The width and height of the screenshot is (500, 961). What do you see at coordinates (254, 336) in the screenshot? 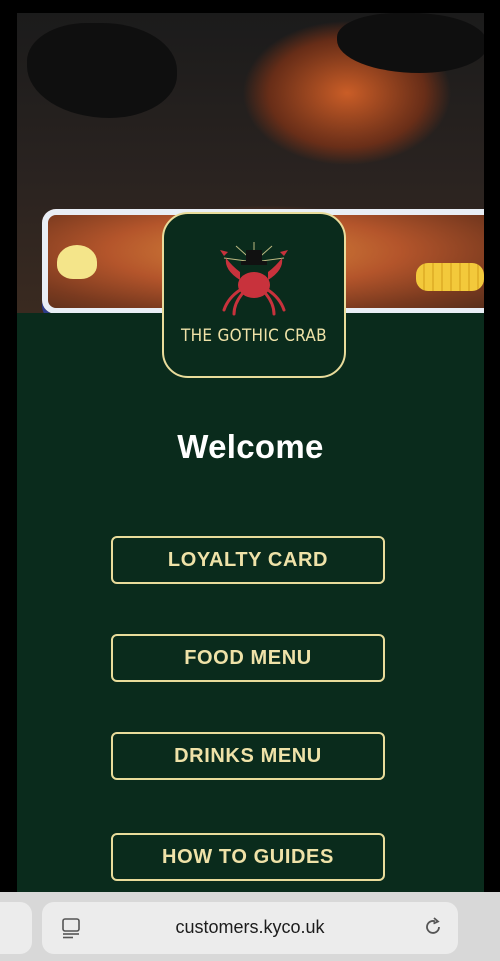
I see `brand-name: THE GOTHIC CRAB` at bounding box center [254, 336].